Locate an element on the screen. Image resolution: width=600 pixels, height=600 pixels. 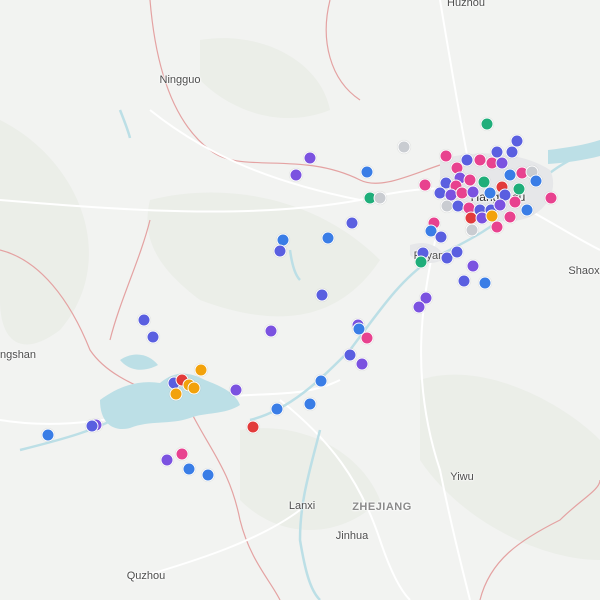
place-label-huzhou: Huzhou is located at coordinates (466, 4).